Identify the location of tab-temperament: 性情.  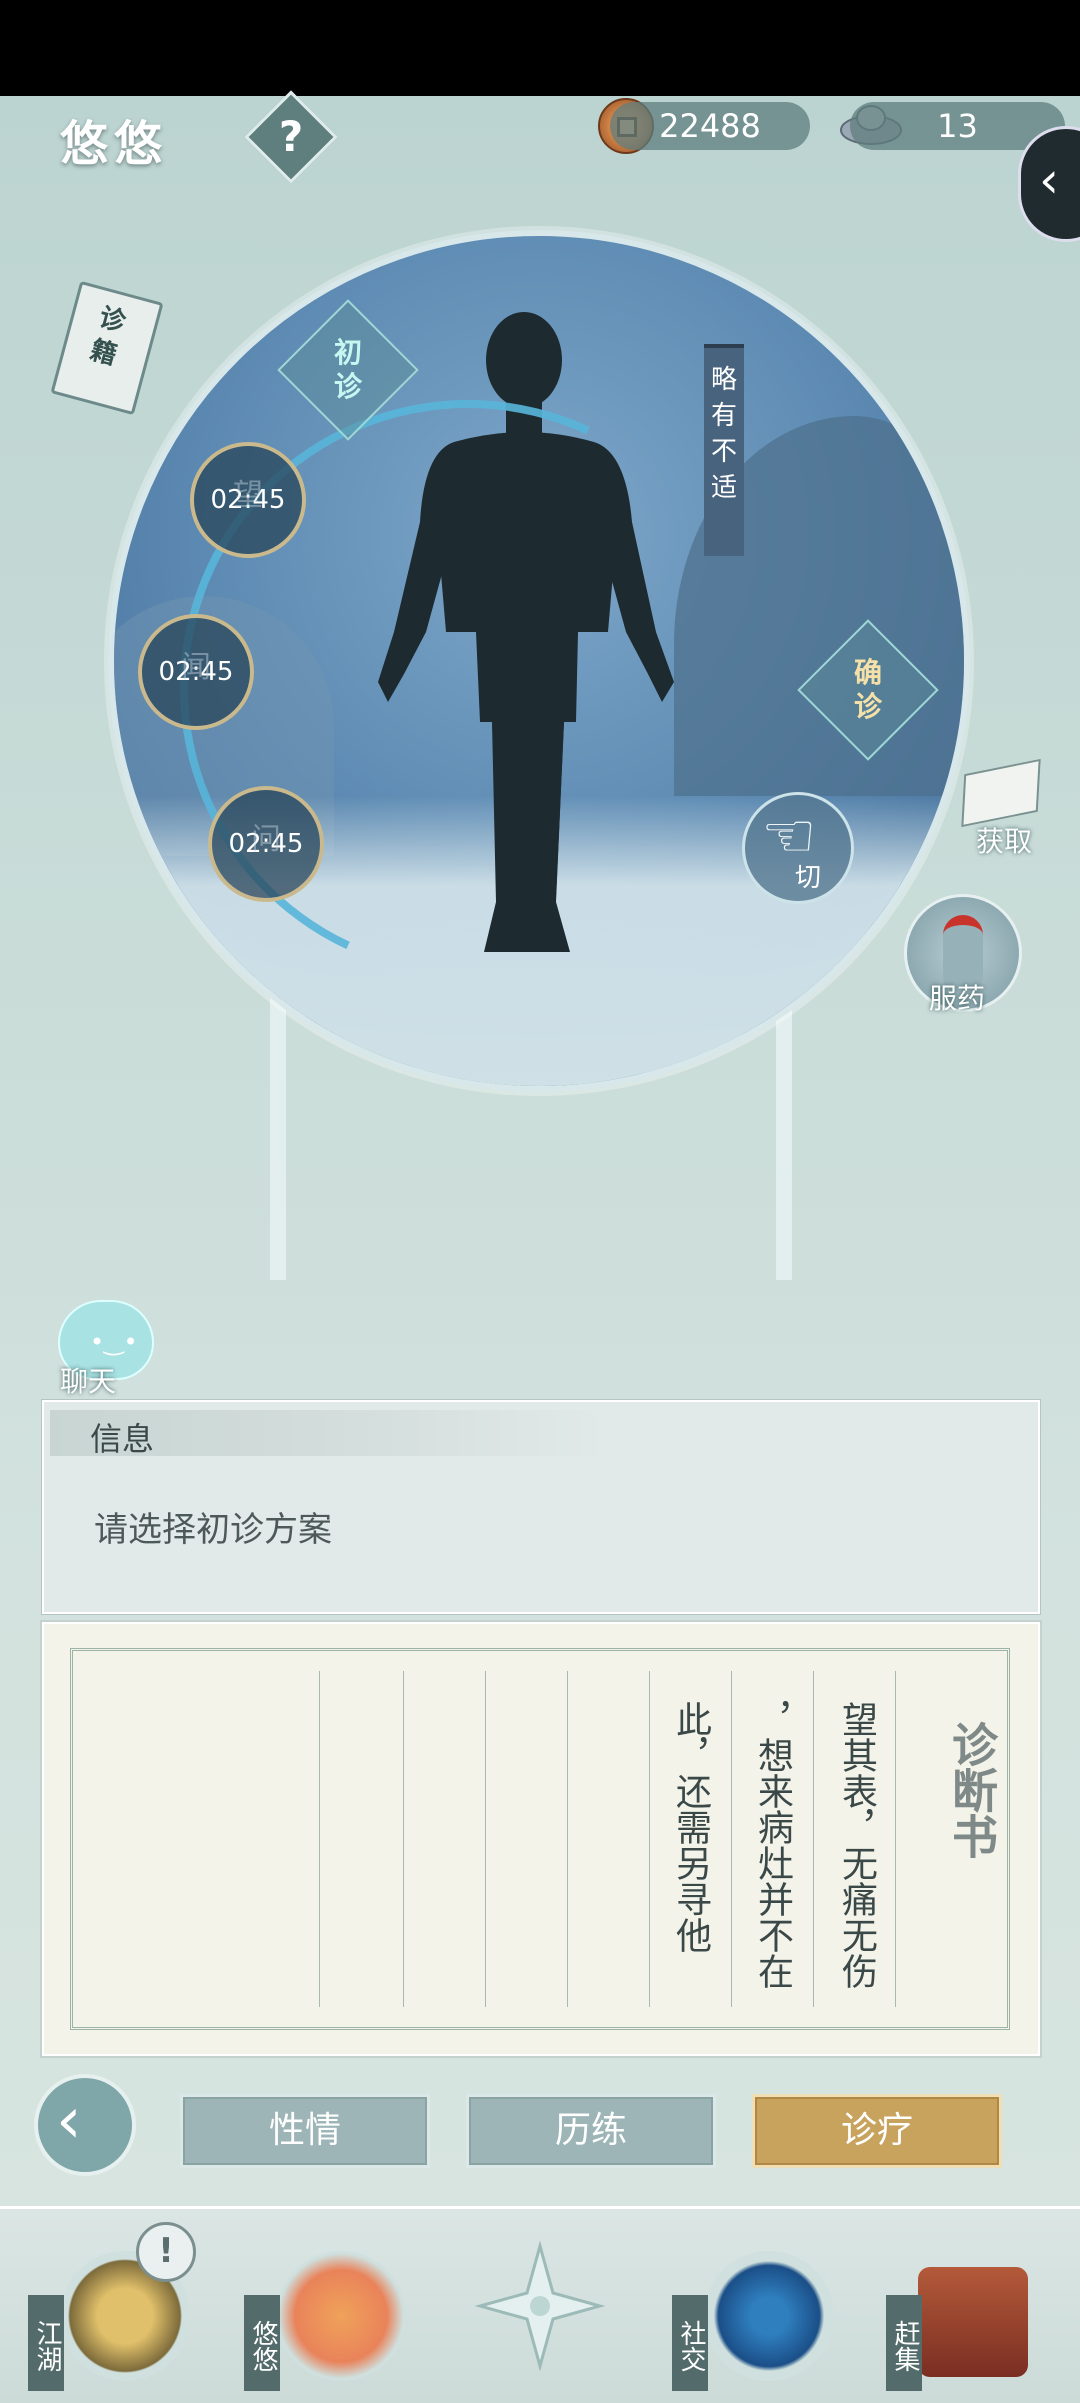
(305, 2131).